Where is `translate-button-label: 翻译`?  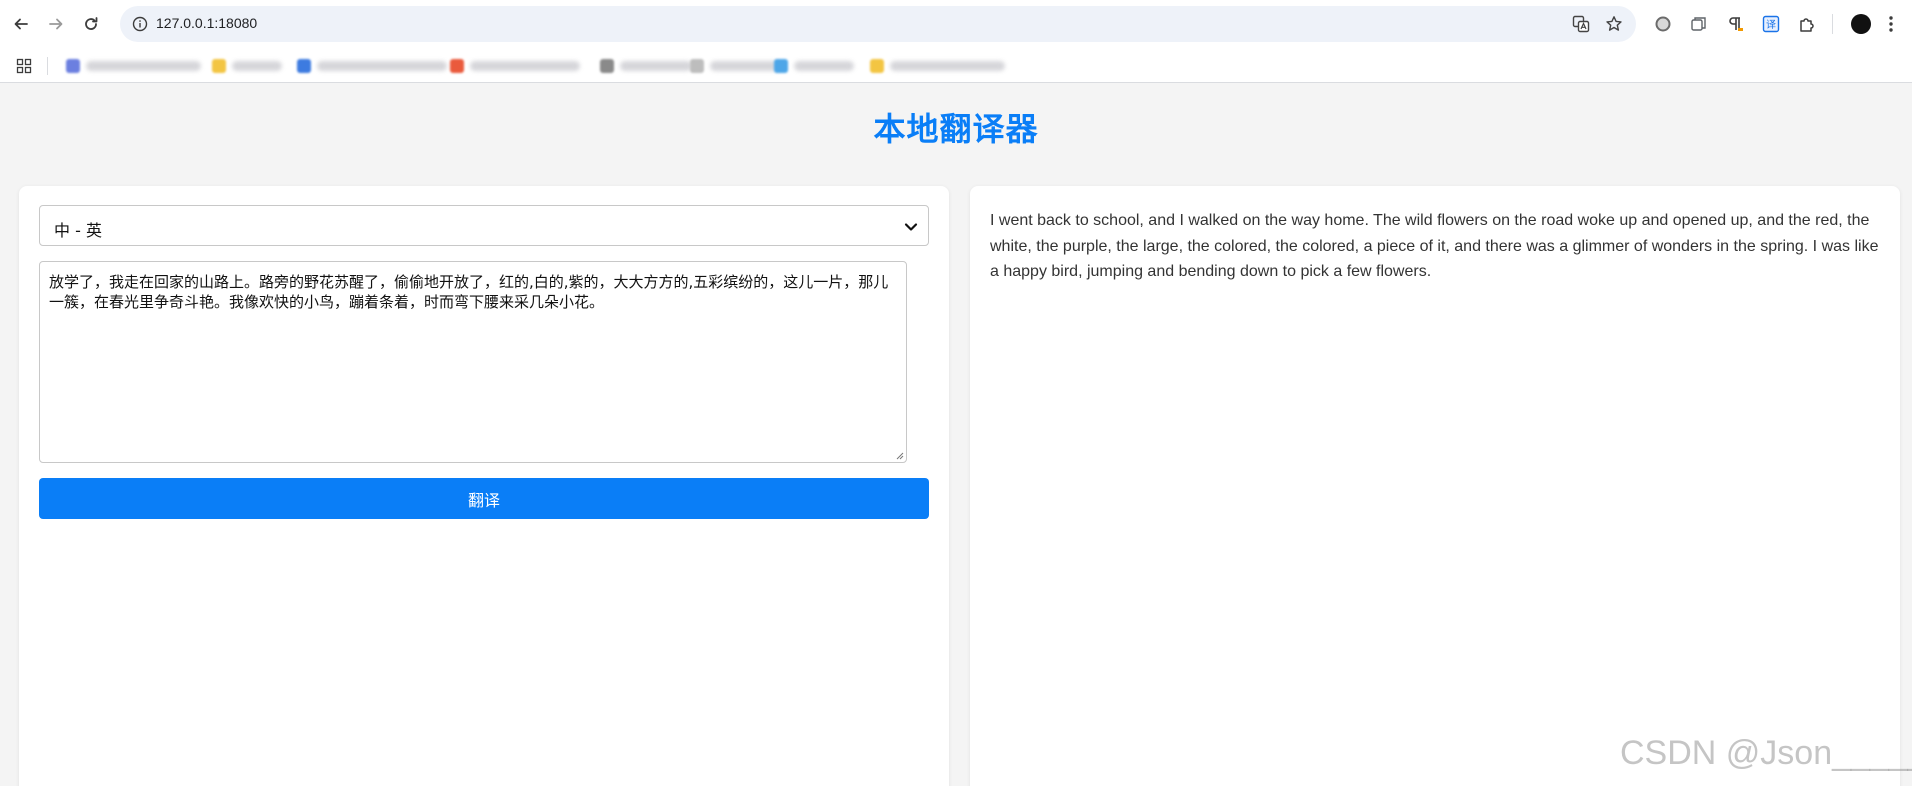
translate-button-label: 翻译 is located at coordinates (483, 500).